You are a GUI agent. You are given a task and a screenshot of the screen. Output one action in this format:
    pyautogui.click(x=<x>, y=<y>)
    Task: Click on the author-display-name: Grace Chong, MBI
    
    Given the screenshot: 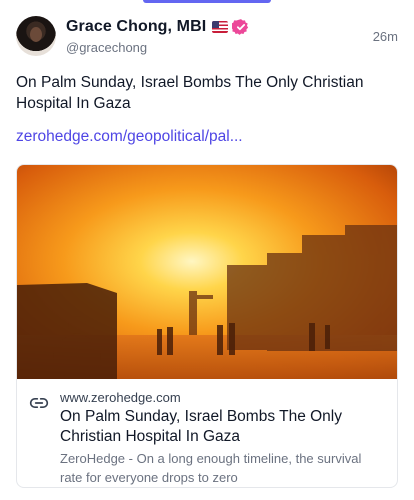 What is the action you would take?
    pyautogui.click(x=136, y=27)
    